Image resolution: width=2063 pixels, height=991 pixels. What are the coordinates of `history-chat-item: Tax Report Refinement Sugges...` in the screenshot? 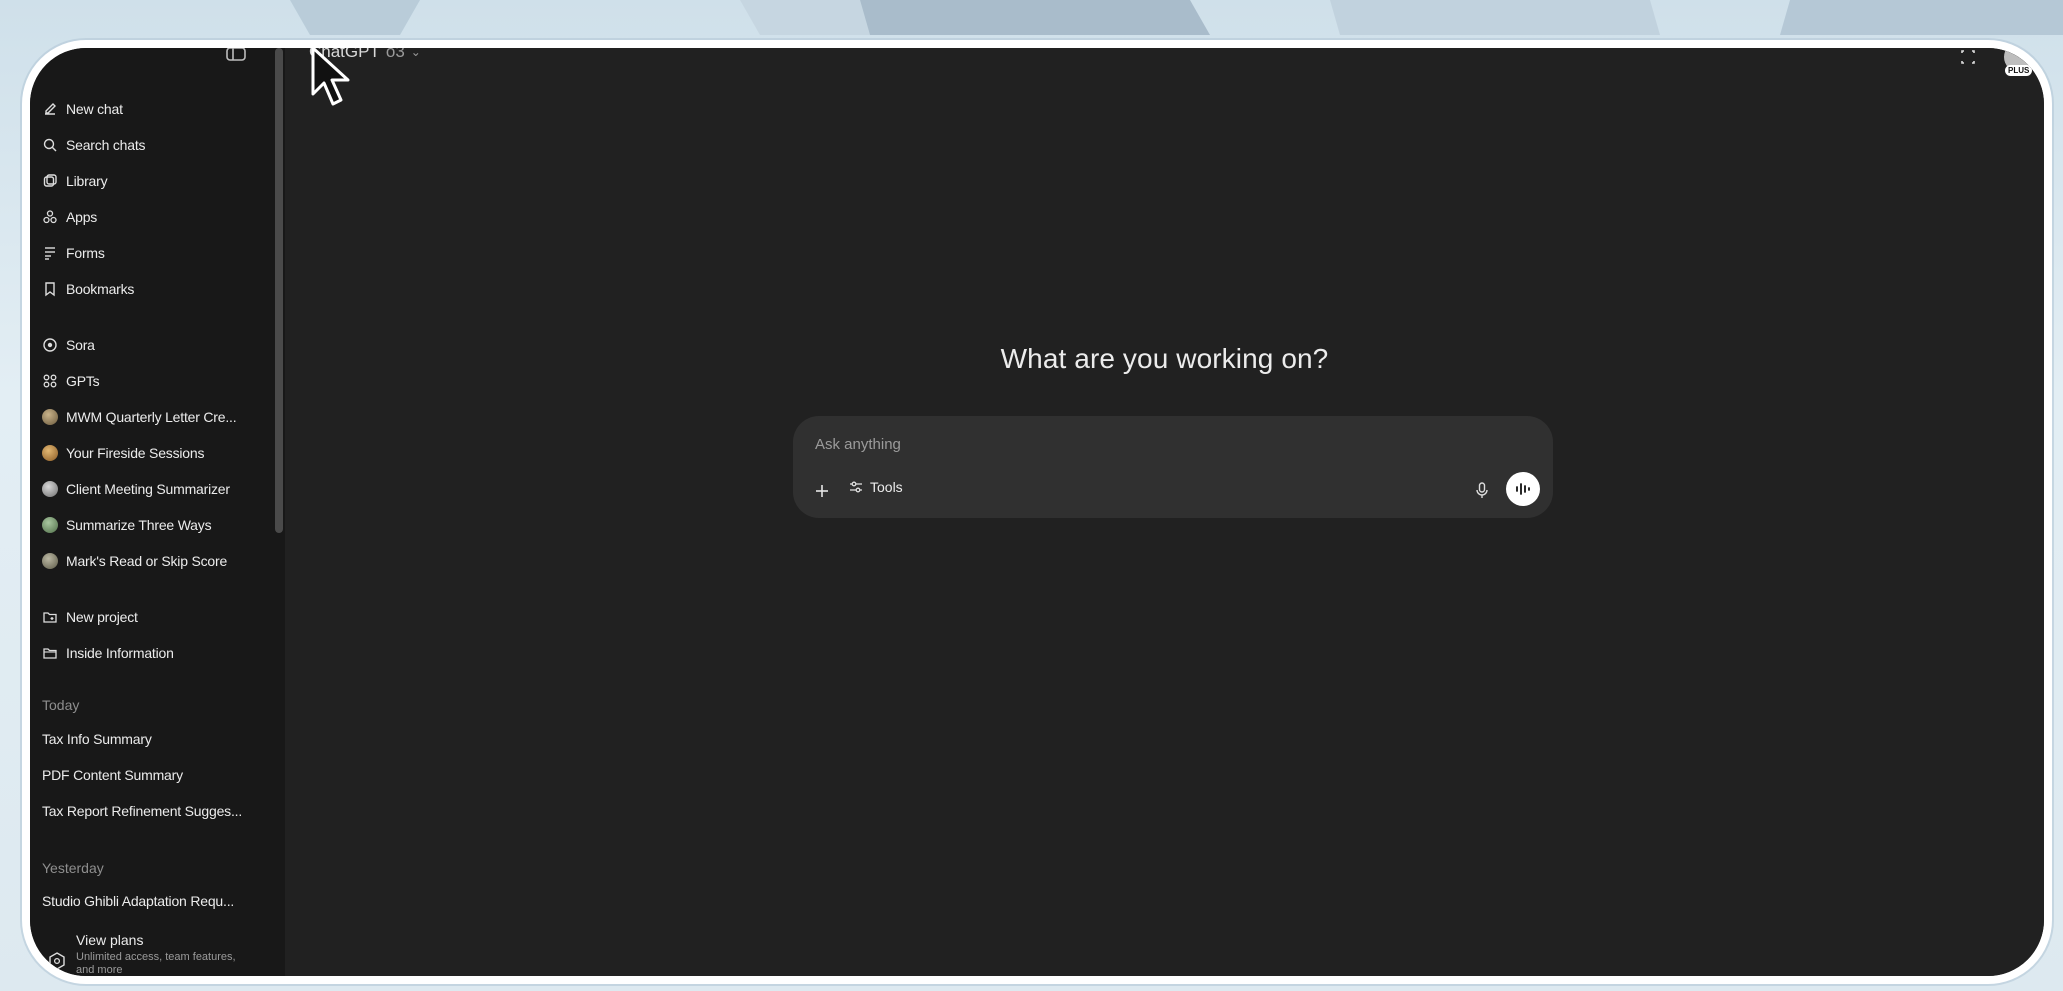 It's located at (142, 811).